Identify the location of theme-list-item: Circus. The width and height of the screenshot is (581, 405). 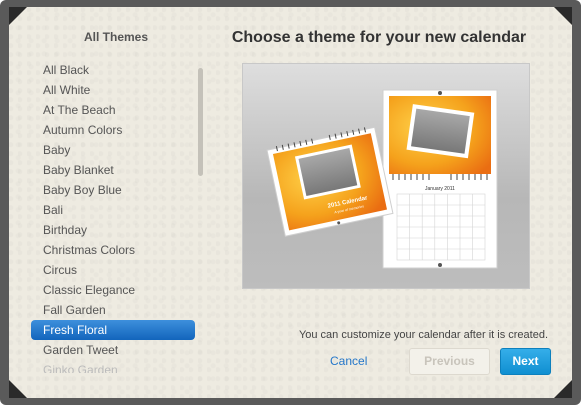
(113, 270).